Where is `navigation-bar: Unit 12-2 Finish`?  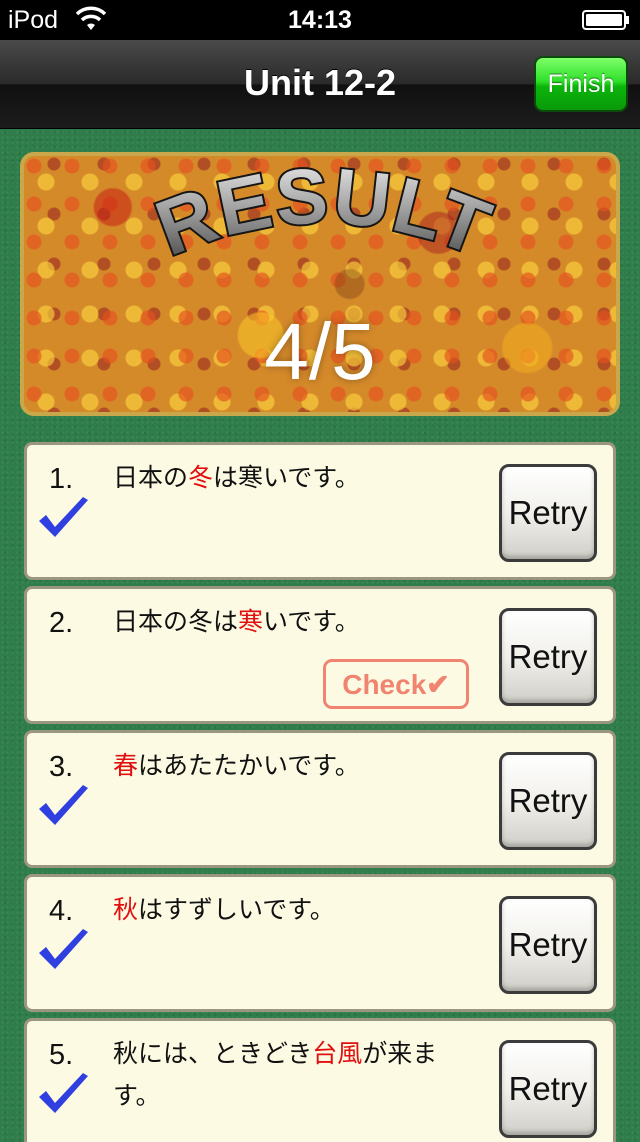
navigation-bar: Unit 12-2 Finish is located at coordinates (320, 84).